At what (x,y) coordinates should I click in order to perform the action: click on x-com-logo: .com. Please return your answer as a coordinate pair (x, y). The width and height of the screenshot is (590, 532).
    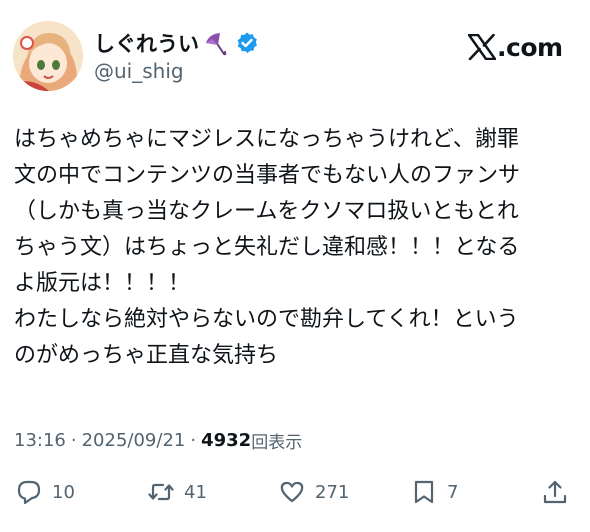
    Looking at the image, I should click on (515, 47).